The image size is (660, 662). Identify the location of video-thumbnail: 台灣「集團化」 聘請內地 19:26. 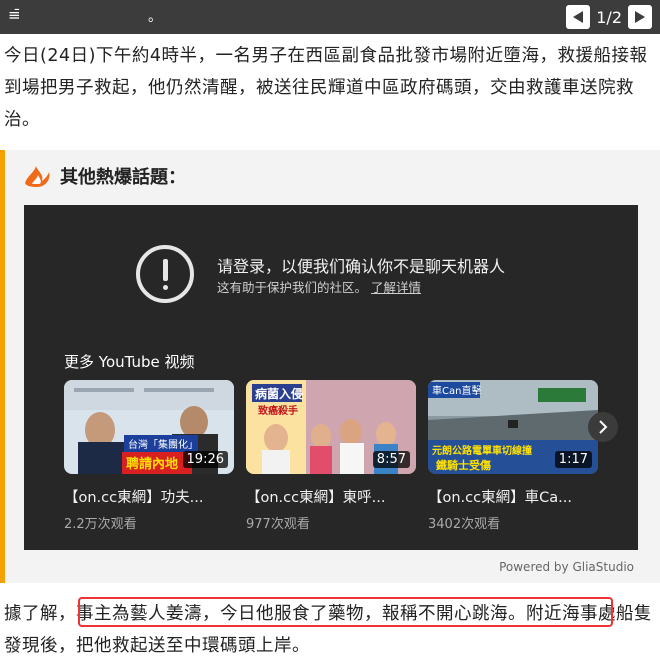
(149, 427).